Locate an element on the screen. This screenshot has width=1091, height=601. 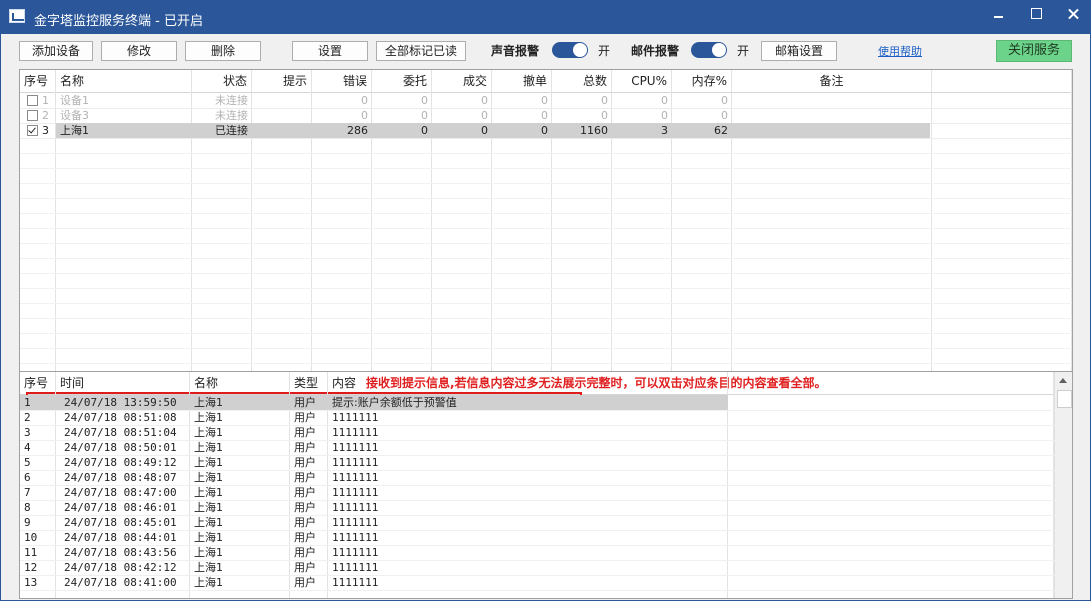
log-cell-time: 24/07/18 08:50:01 is located at coordinates (120, 447).